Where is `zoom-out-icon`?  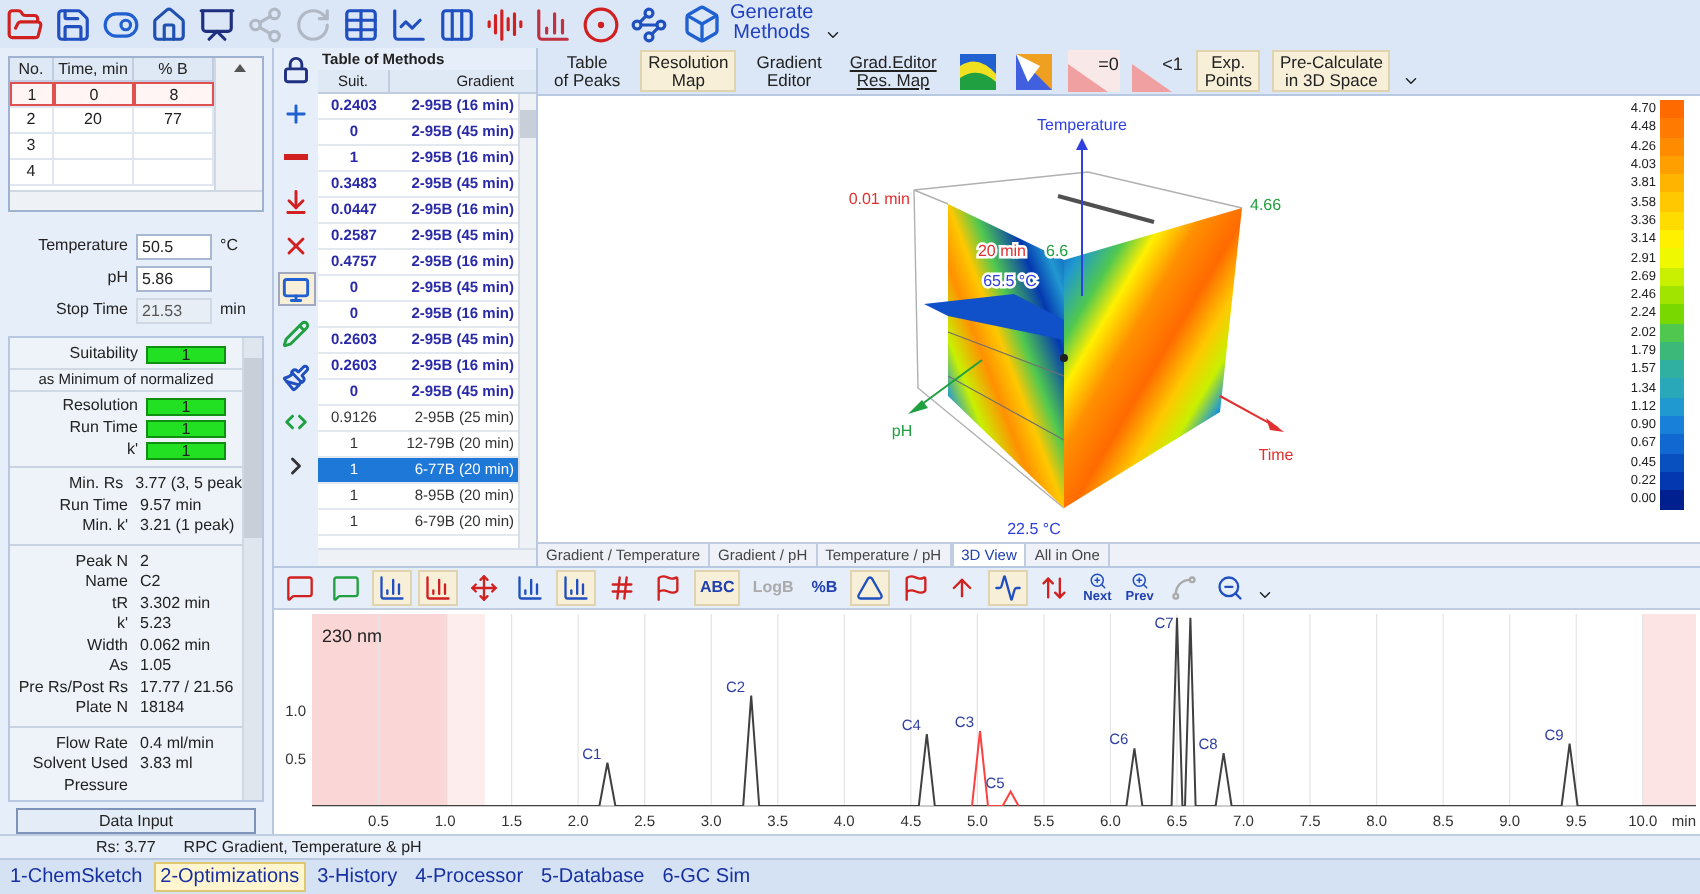 zoom-out-icon is located at coordinates (1229, 588).